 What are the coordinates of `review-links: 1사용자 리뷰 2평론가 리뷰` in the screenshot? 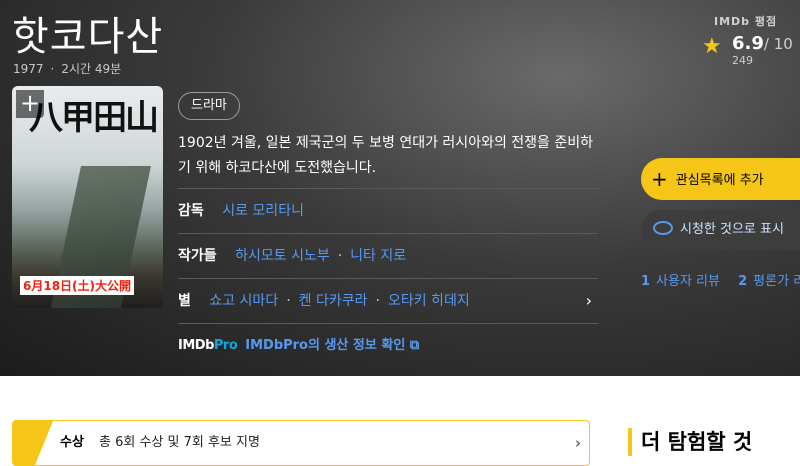 It's located at (720, 279).